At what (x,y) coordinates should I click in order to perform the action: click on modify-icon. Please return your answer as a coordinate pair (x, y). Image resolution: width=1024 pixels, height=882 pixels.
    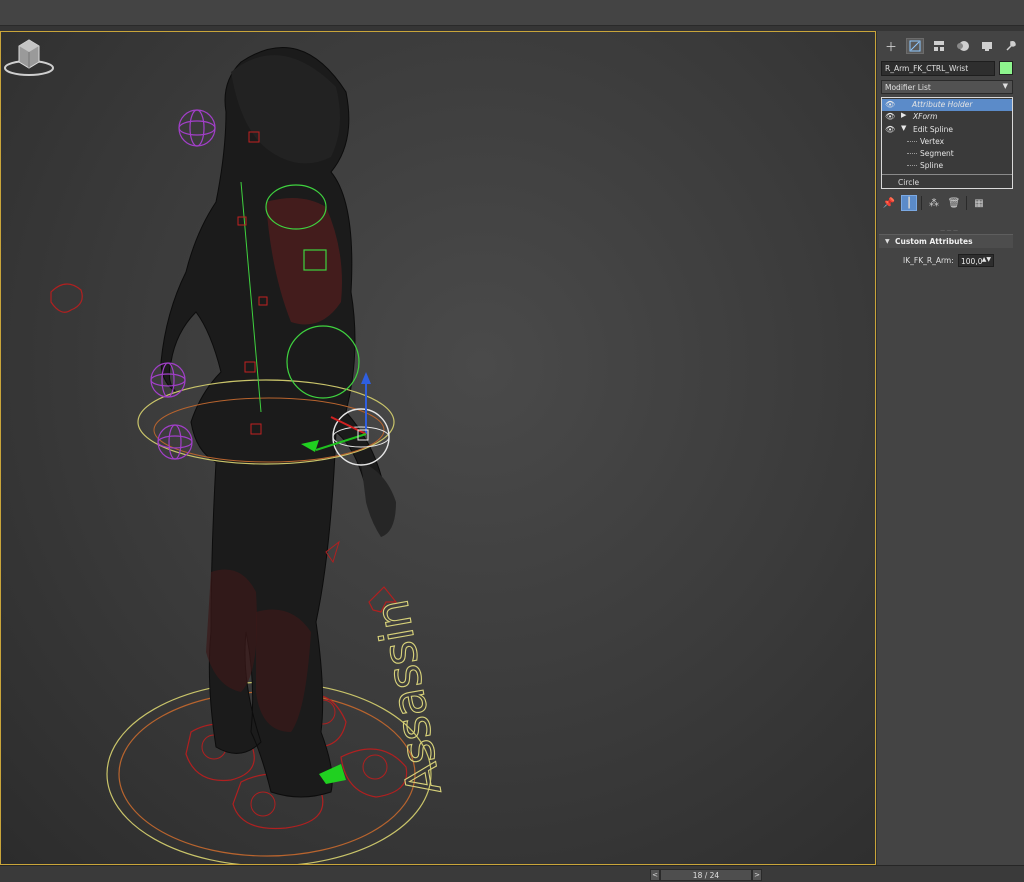
    Looking at the image, I should click on (915, 46).